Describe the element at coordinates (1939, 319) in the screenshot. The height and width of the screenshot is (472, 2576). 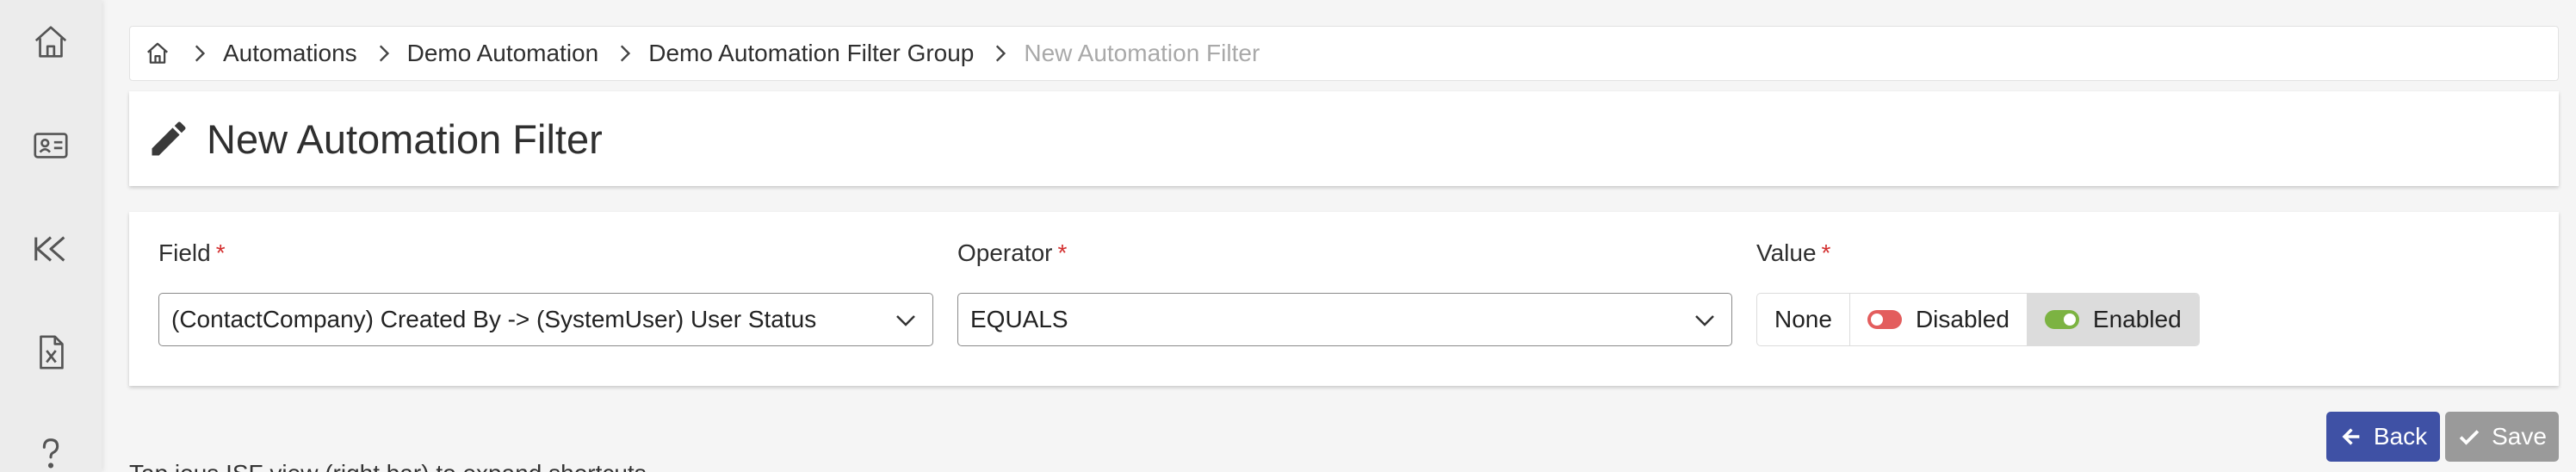
I see `value-option-disabled: Disabled` at that location.